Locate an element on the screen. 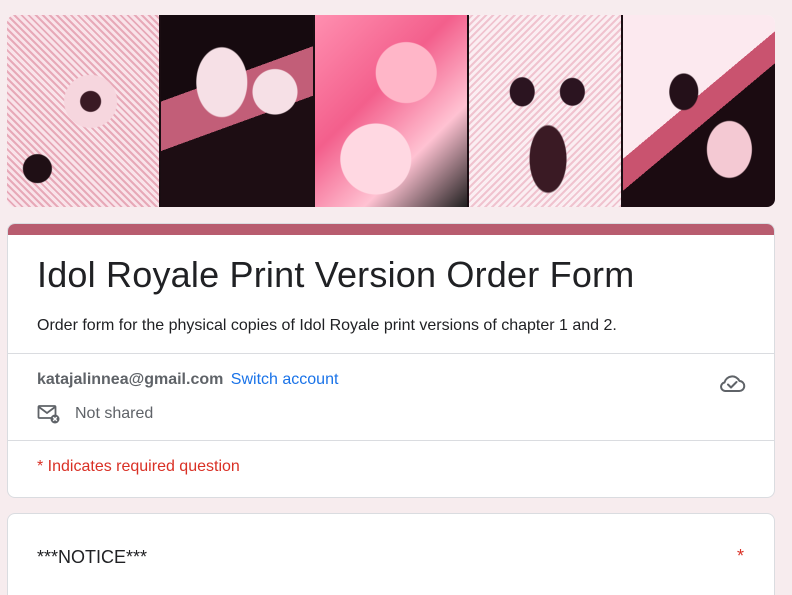 The width and height of the screenshot is (792, 595). sharing-status: Not shared is located at coordinates (95, 414).